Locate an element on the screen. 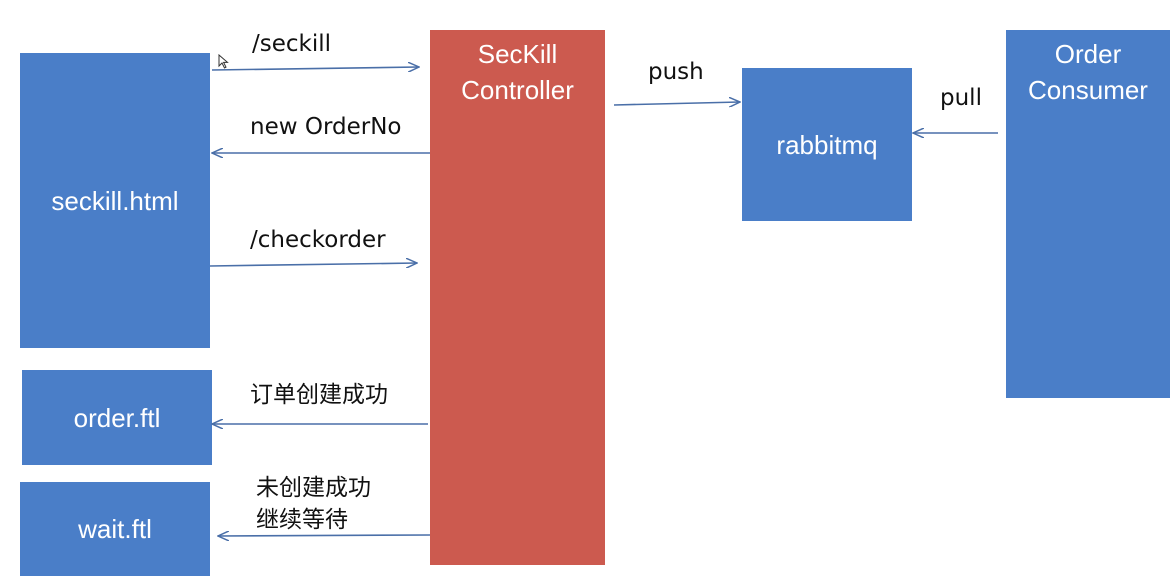  edge-label-not-created-line1: 未创建成功 is located at coordinates (313, 488).